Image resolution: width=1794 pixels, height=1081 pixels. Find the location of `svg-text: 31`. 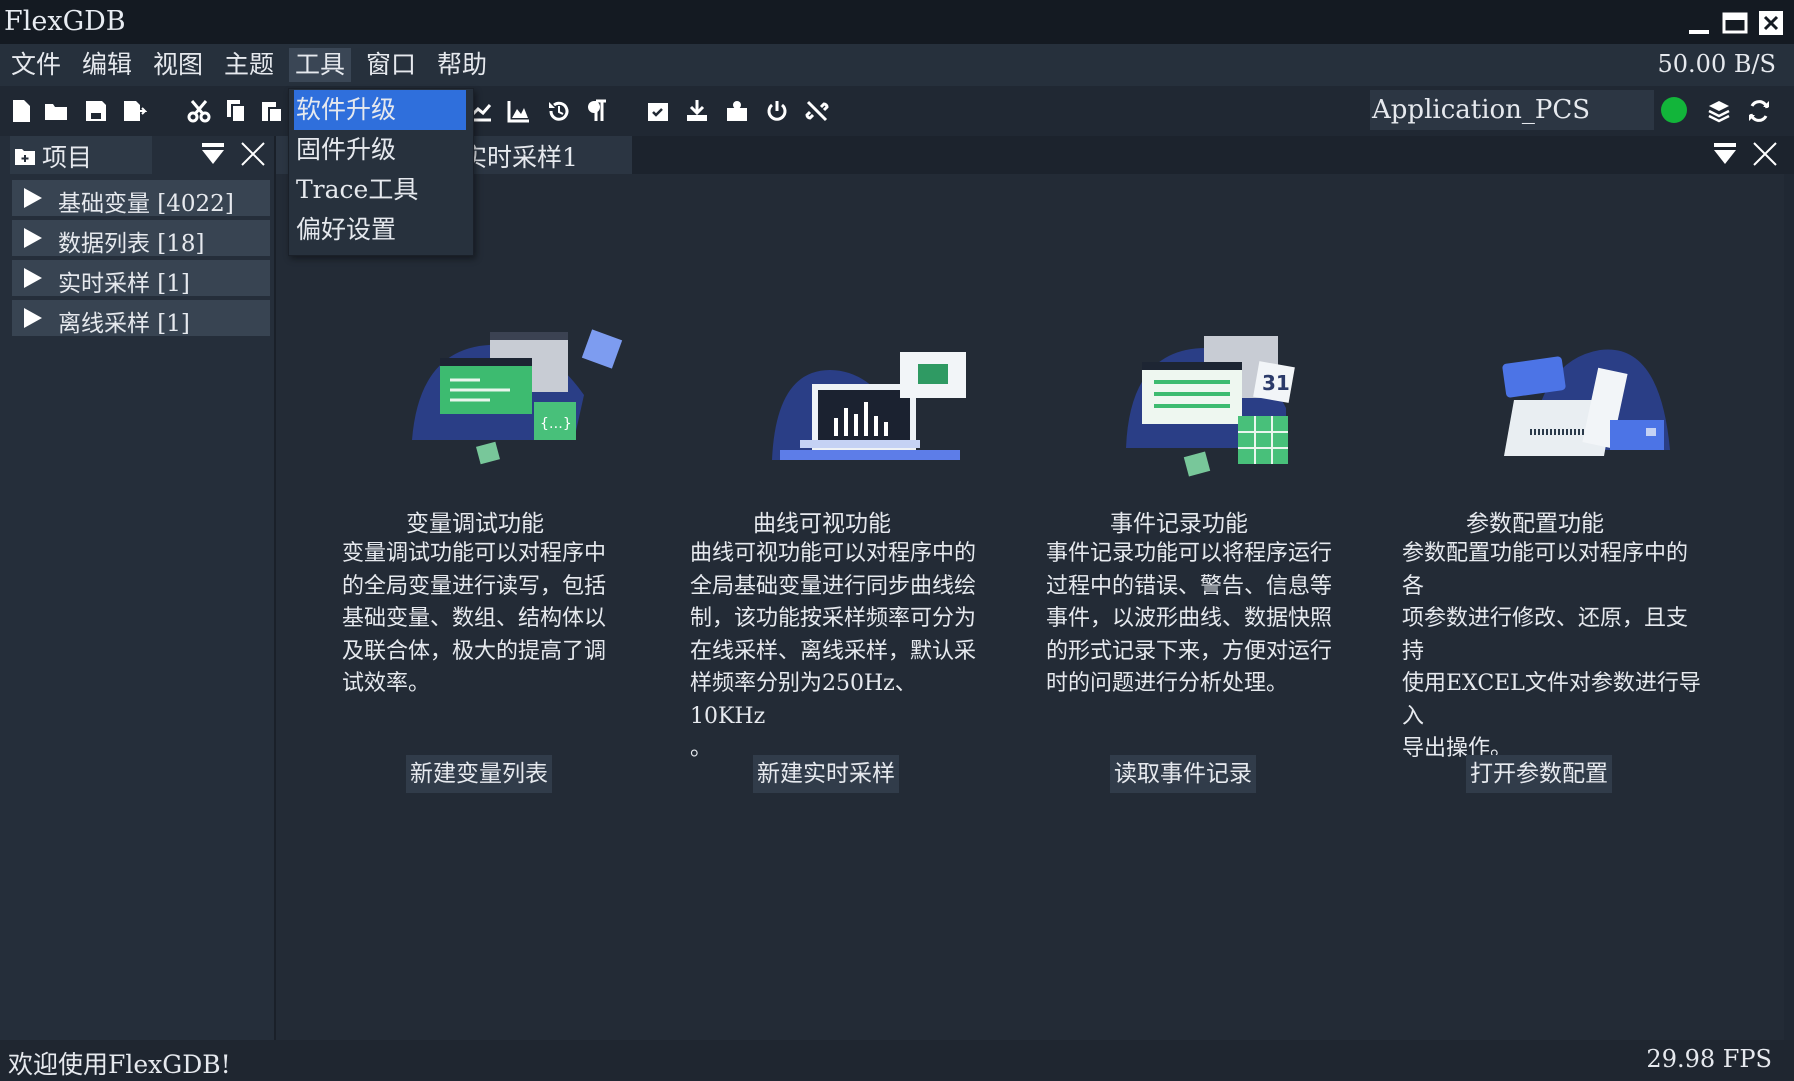

svg-text: 31 is located at coordinates (1276, 383).